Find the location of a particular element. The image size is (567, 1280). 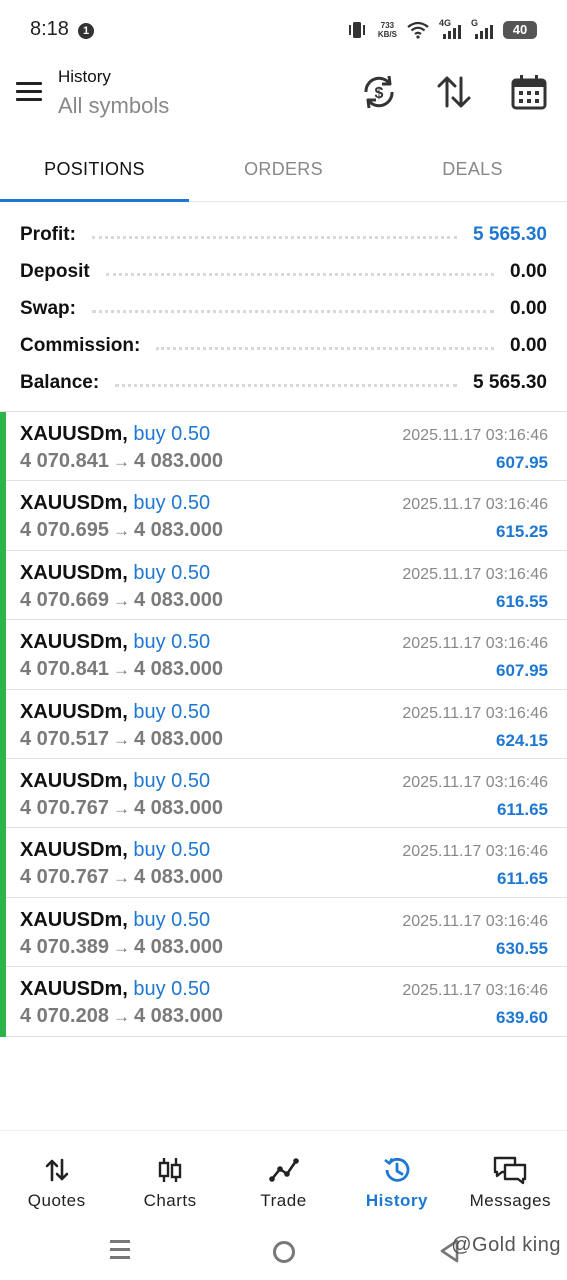

battery-indicator: 40 is located at coordinates (520, 30).